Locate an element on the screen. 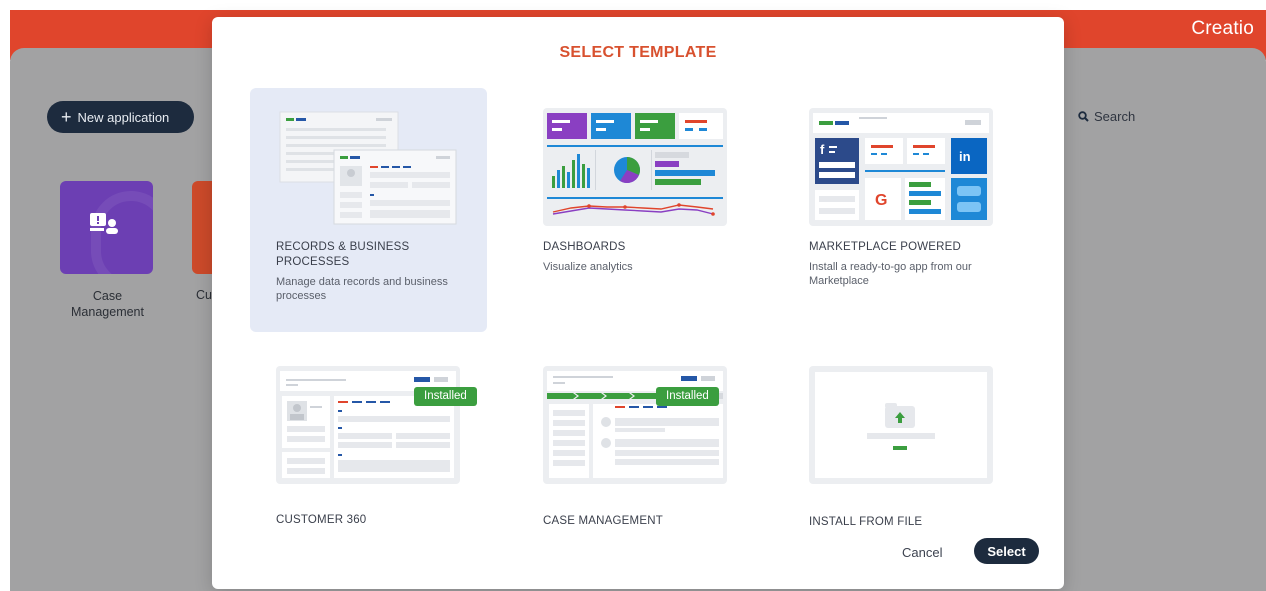  template-name: CUSTOMER 360 is located at coordinates (321, 520).